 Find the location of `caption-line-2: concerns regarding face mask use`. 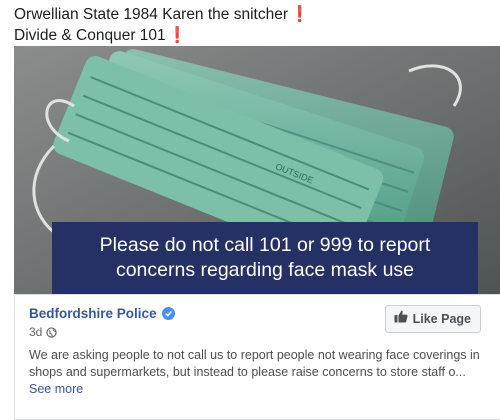

caption-line-2: concerns regarding face mask use is located at coordinates (265, 270).